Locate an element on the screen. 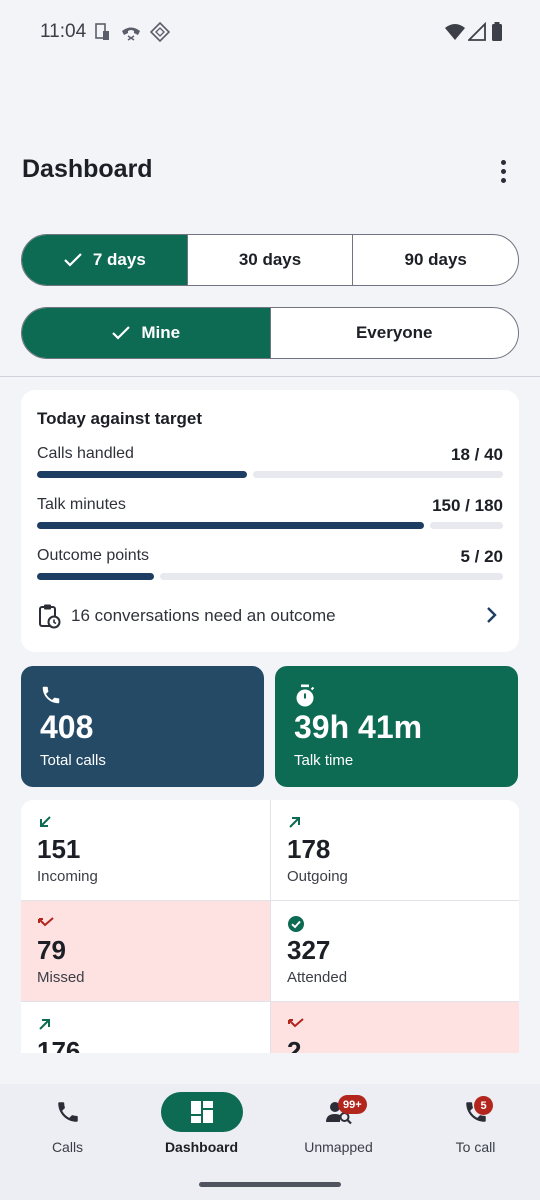  stat-attended: 327 Attended is located at coordinates (394, 951).